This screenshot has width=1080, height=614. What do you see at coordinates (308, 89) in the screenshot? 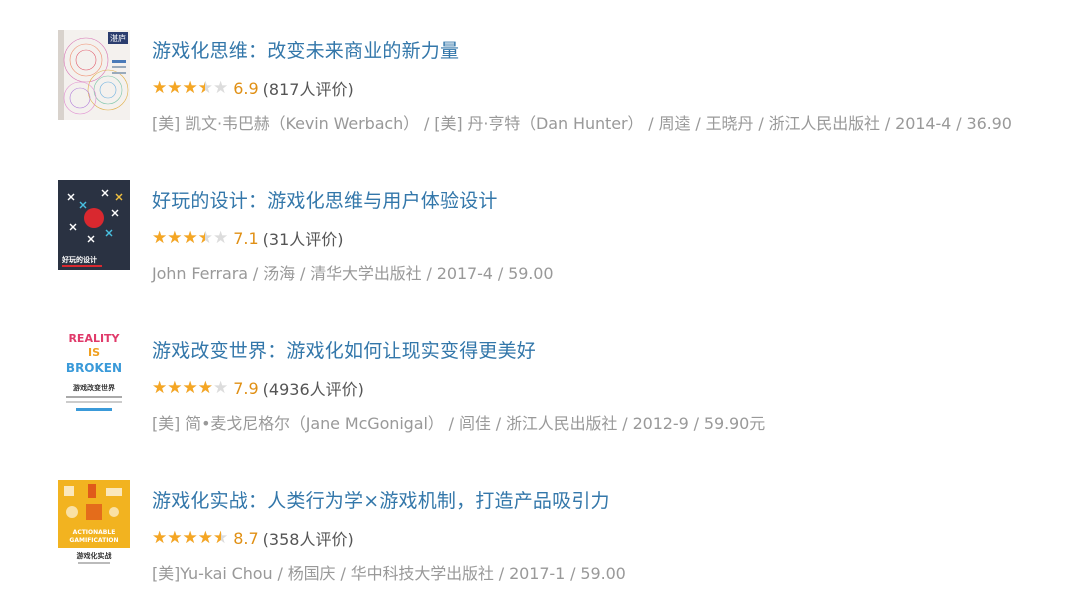
I see `rating-count: (817人评价)` at bounding box center [308, 89].